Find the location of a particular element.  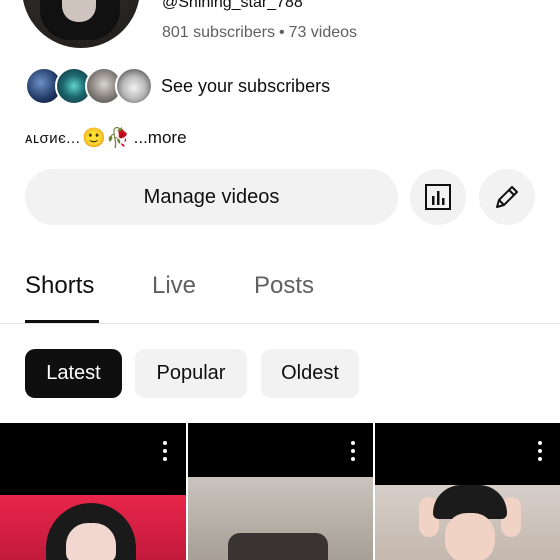

manage-videos-button: Manage videos is located at coordinates (211, 197).